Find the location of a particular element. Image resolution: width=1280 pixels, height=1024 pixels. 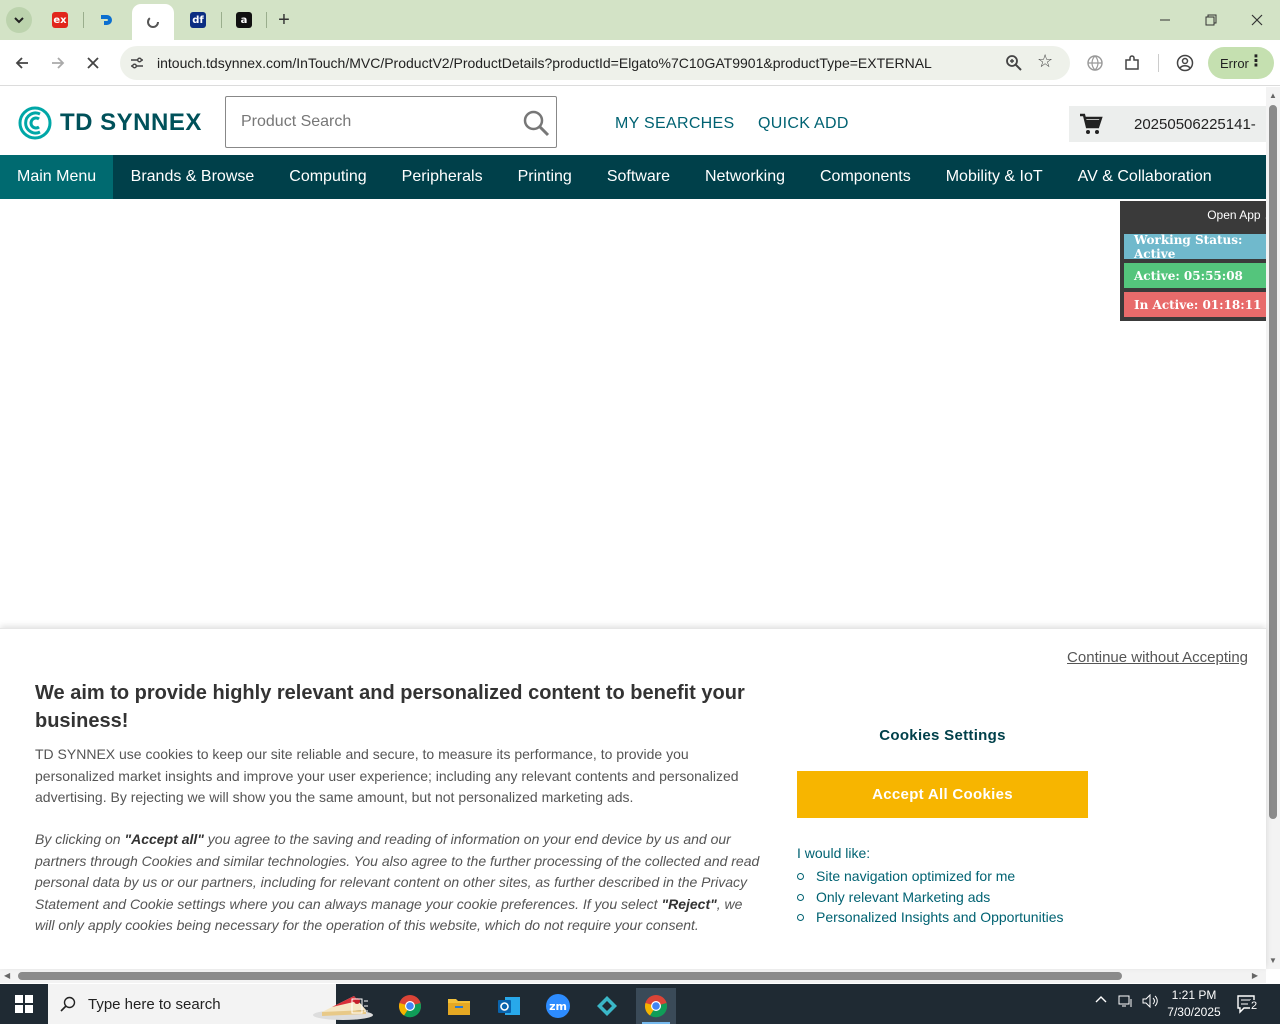

nav-computing: Computing is located at coordinates (328, 177).